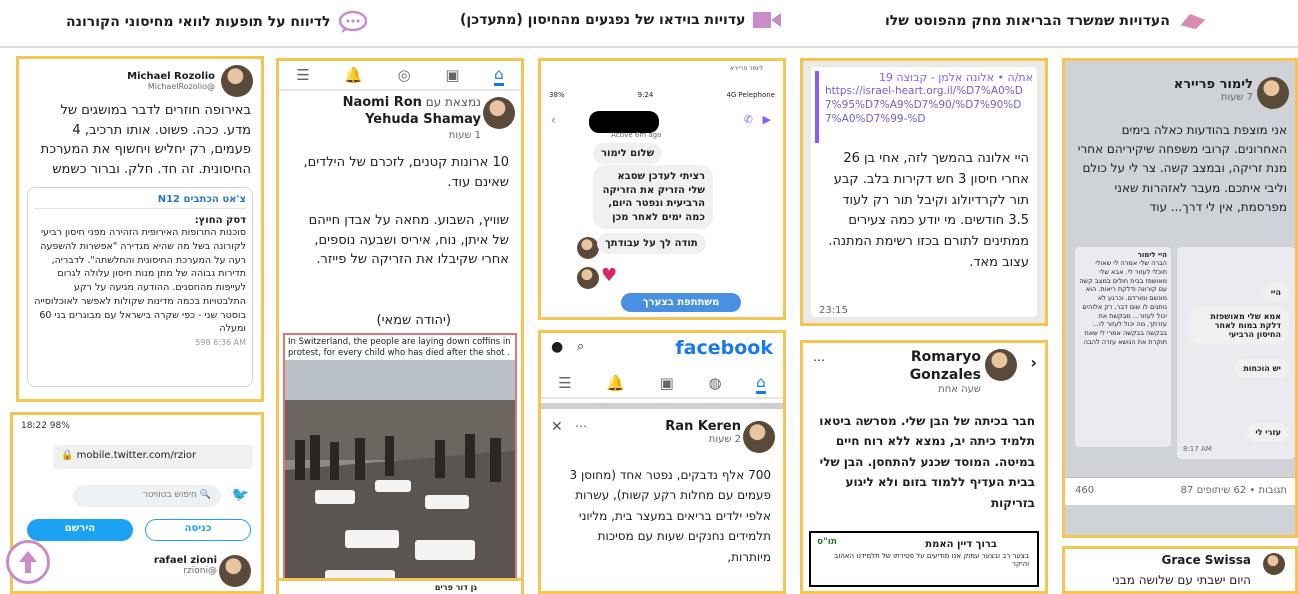 This screenshot has width=1298, height=594. I want to click on post-header: Ran Keren 2 שעות, so click(703, 432).